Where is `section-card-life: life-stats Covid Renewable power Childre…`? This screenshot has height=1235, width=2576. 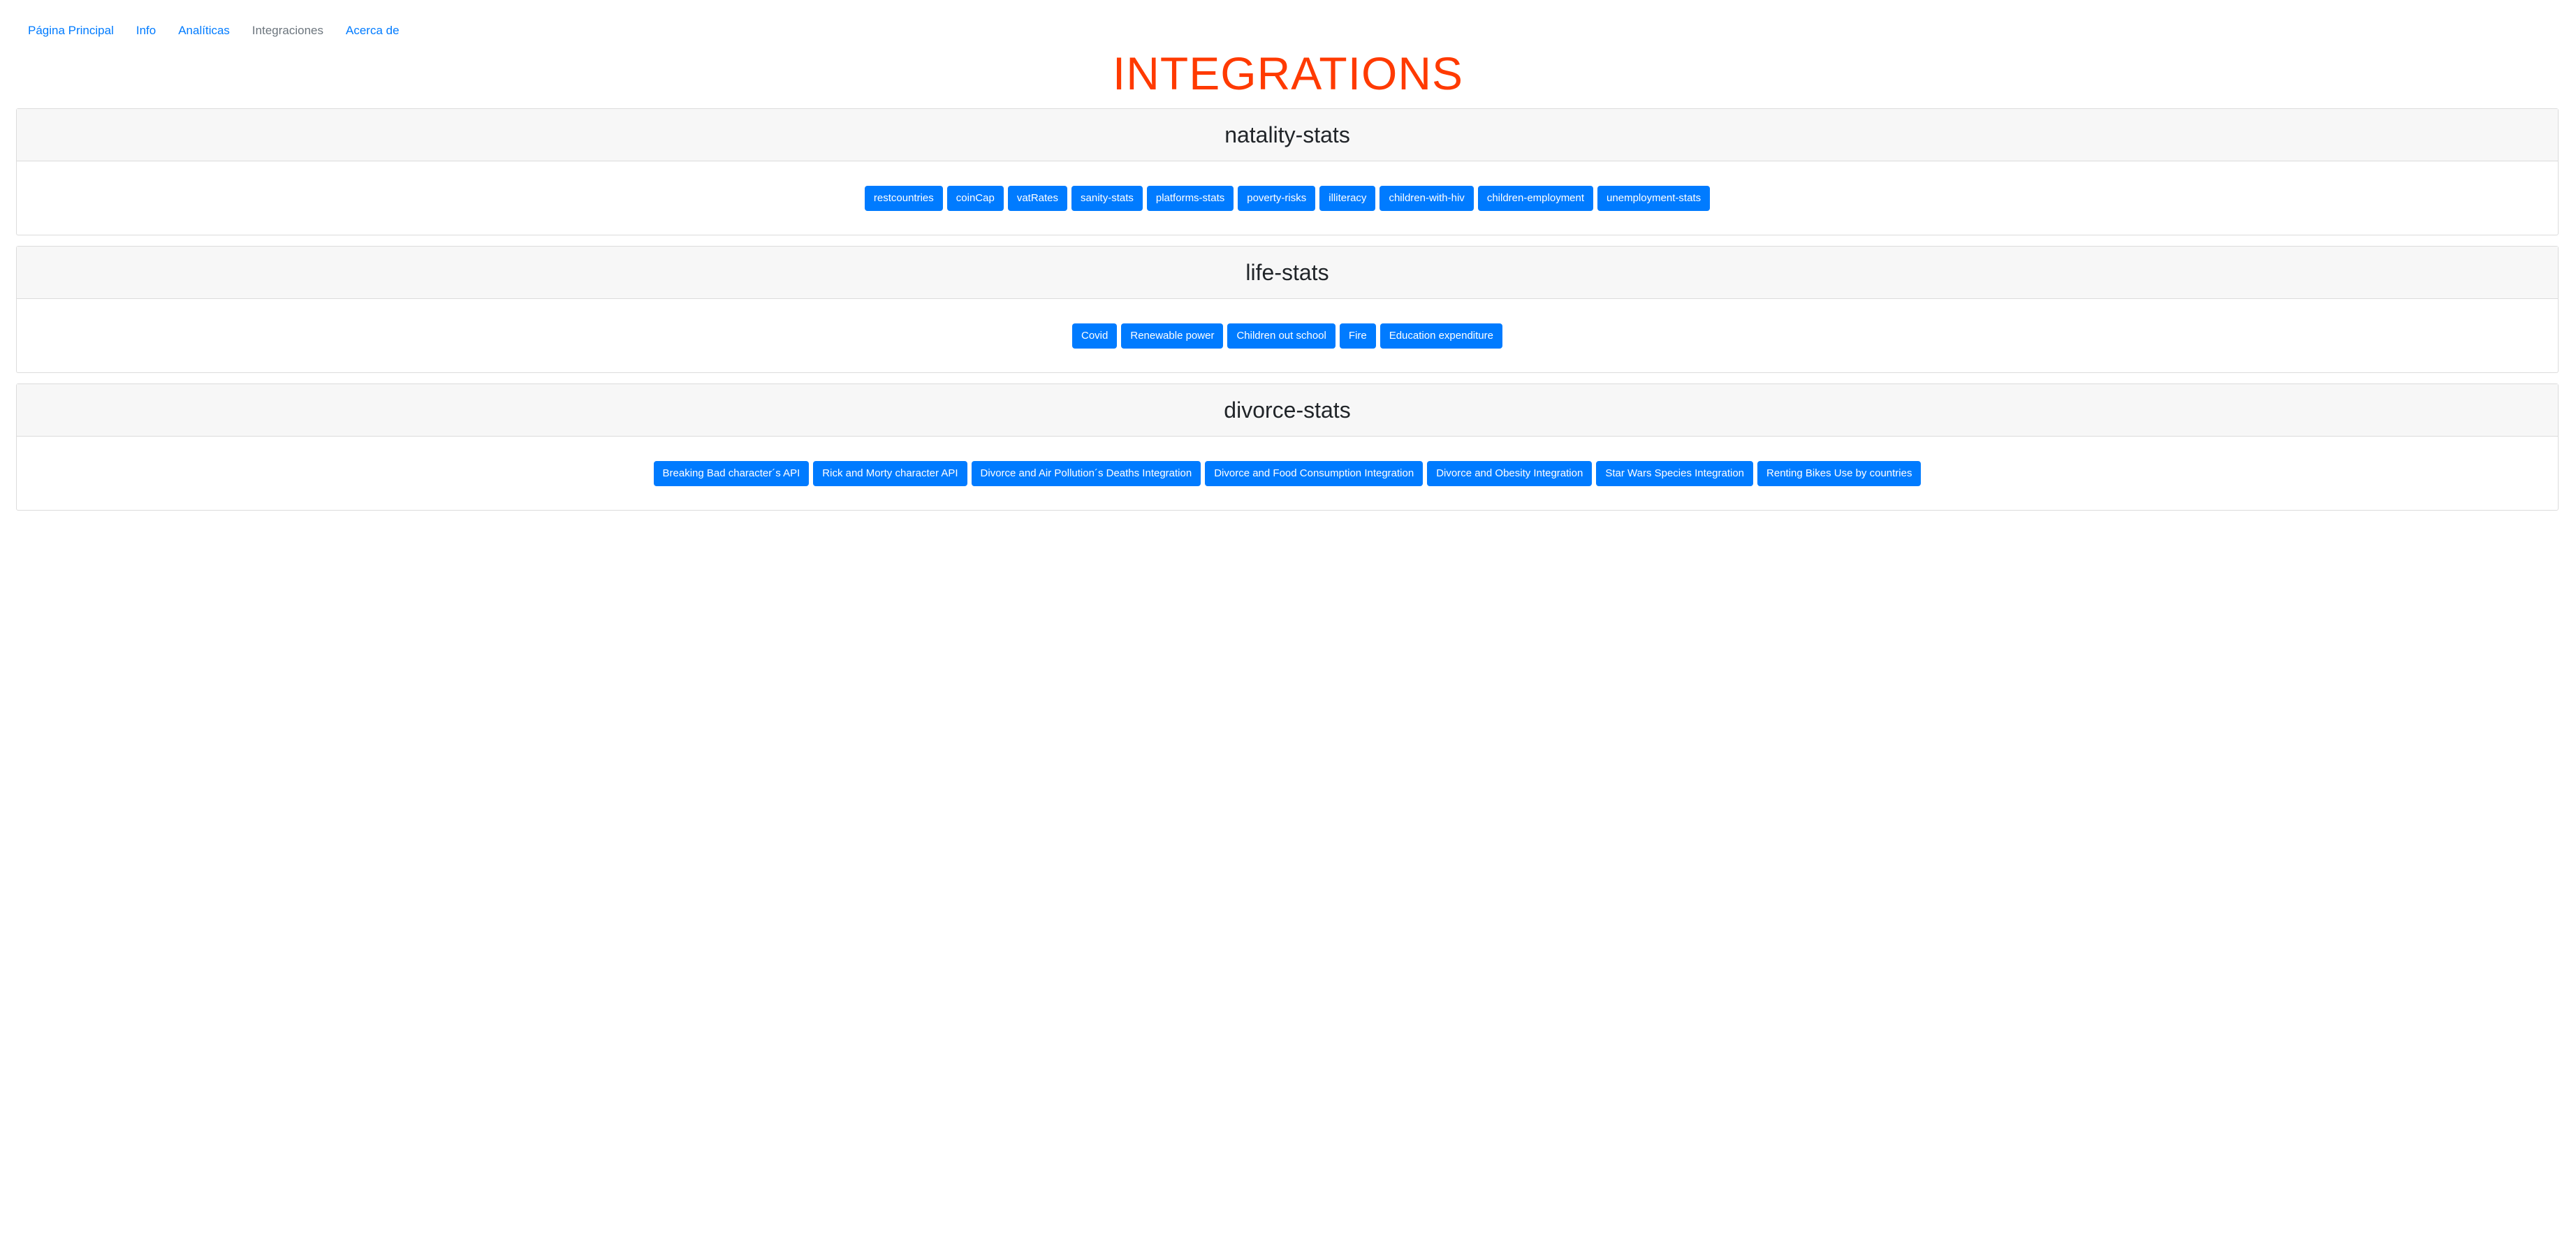 section-card-life: life-stats Covid Renewable power Childre… is located at coordinates (1287, 309).